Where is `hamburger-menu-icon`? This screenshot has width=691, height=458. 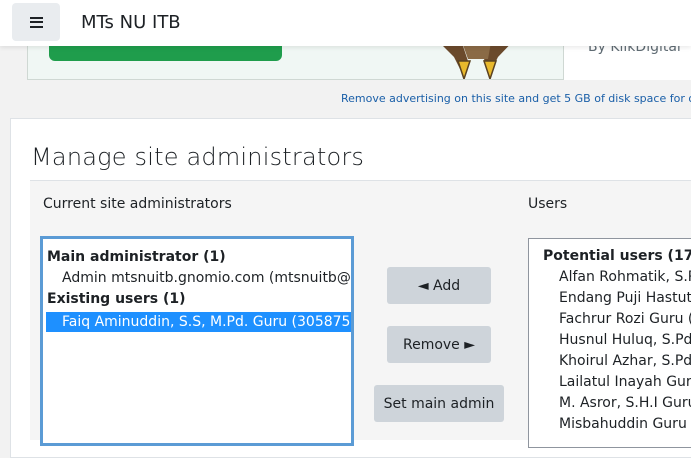 hamburger-menu-icon is located at coordinates (36, 22).